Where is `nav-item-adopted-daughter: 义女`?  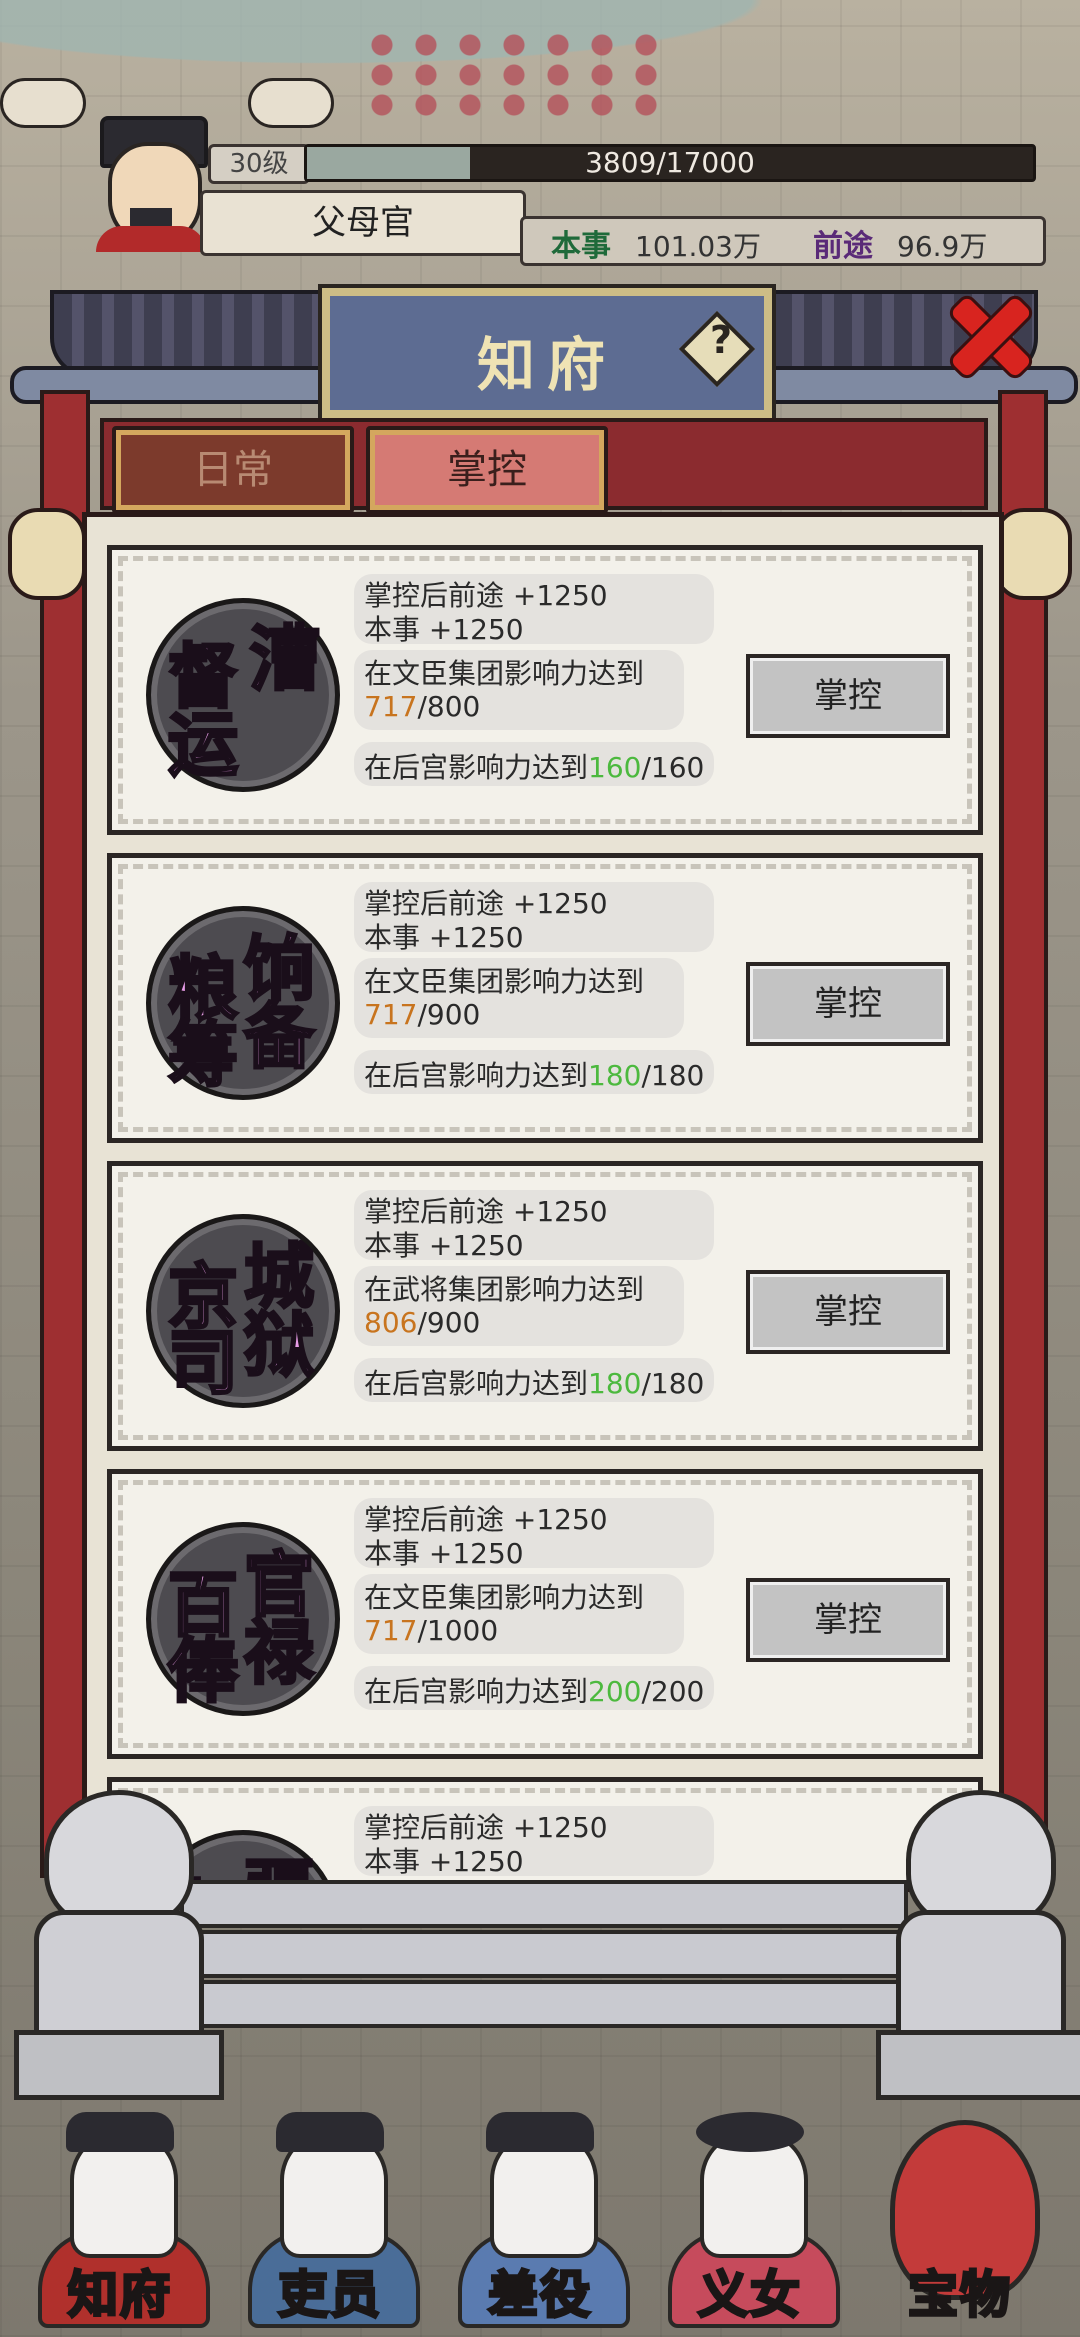 nav-item-adopted-daughter: 义女 is located at coordinates (750, 2213).